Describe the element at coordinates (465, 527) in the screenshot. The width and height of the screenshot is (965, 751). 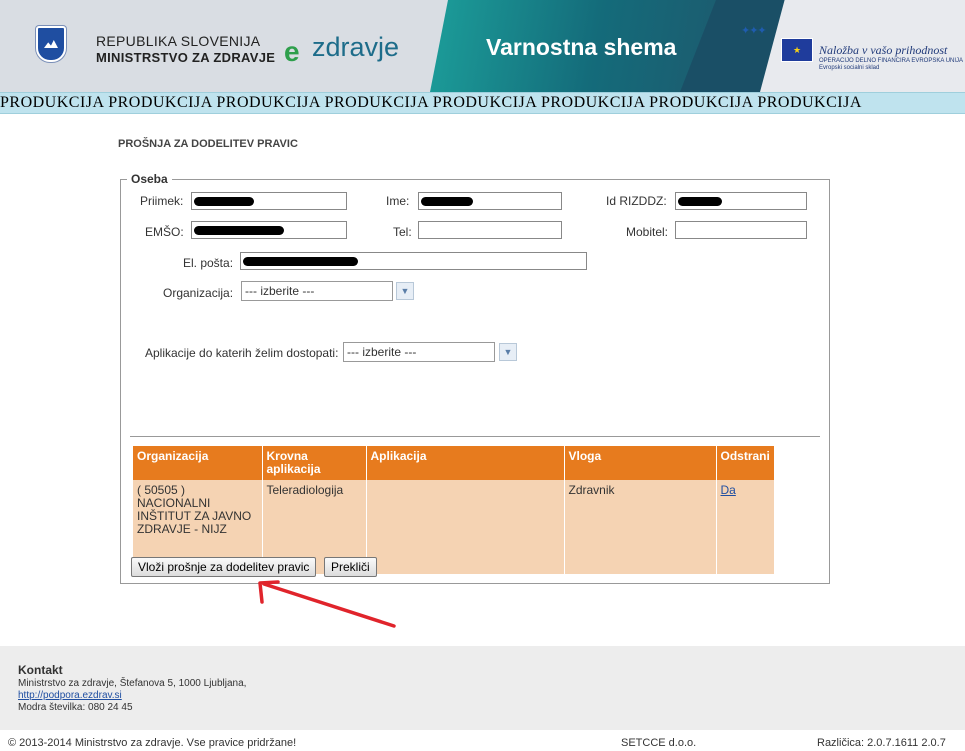
I see `cell-application` at that location.